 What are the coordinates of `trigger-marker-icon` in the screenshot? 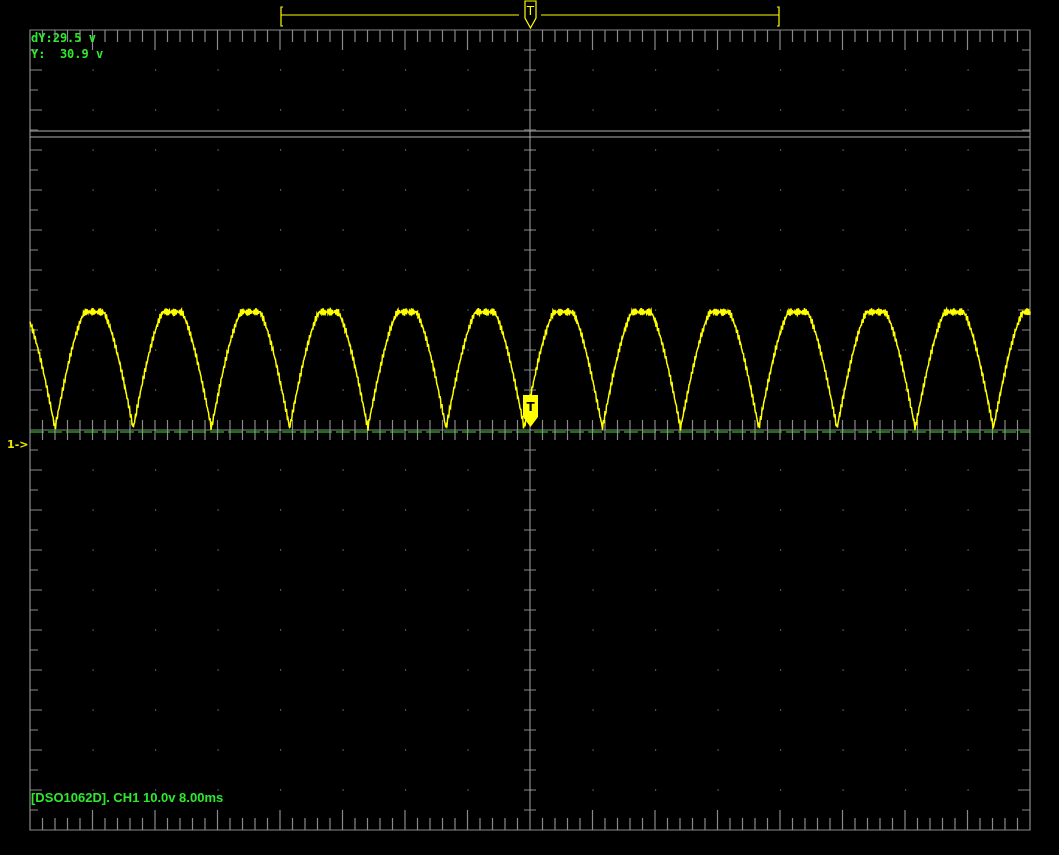 It's located at (530, 411).